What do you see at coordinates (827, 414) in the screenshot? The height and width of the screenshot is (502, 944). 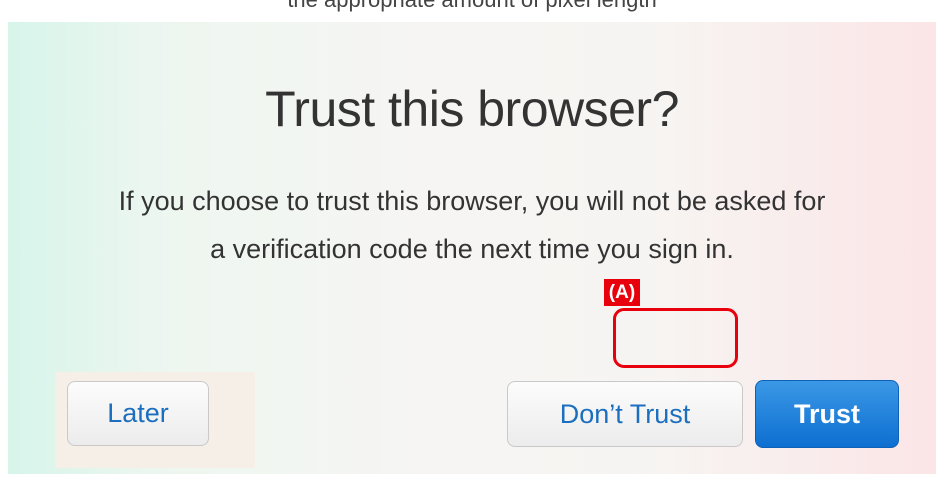 I see `trust-button: Trust` at bounding box center [827, 414].